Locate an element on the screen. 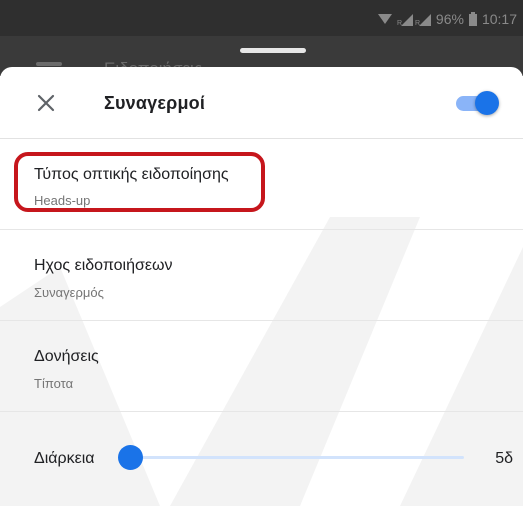 Image resolution: width=523 pixels, height=506 pixels. setting-value: Heads-up is located at coordinates (62, 200).